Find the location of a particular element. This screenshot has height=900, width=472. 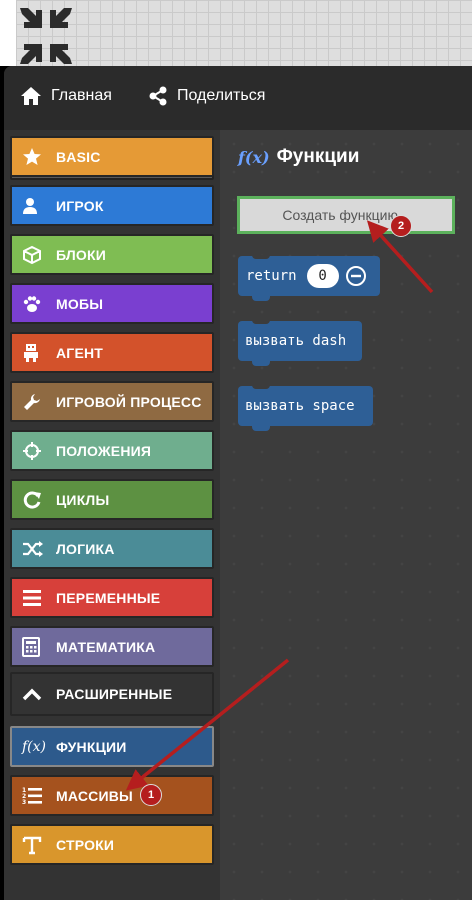

cube-icon is located at coordinates (39, 255).